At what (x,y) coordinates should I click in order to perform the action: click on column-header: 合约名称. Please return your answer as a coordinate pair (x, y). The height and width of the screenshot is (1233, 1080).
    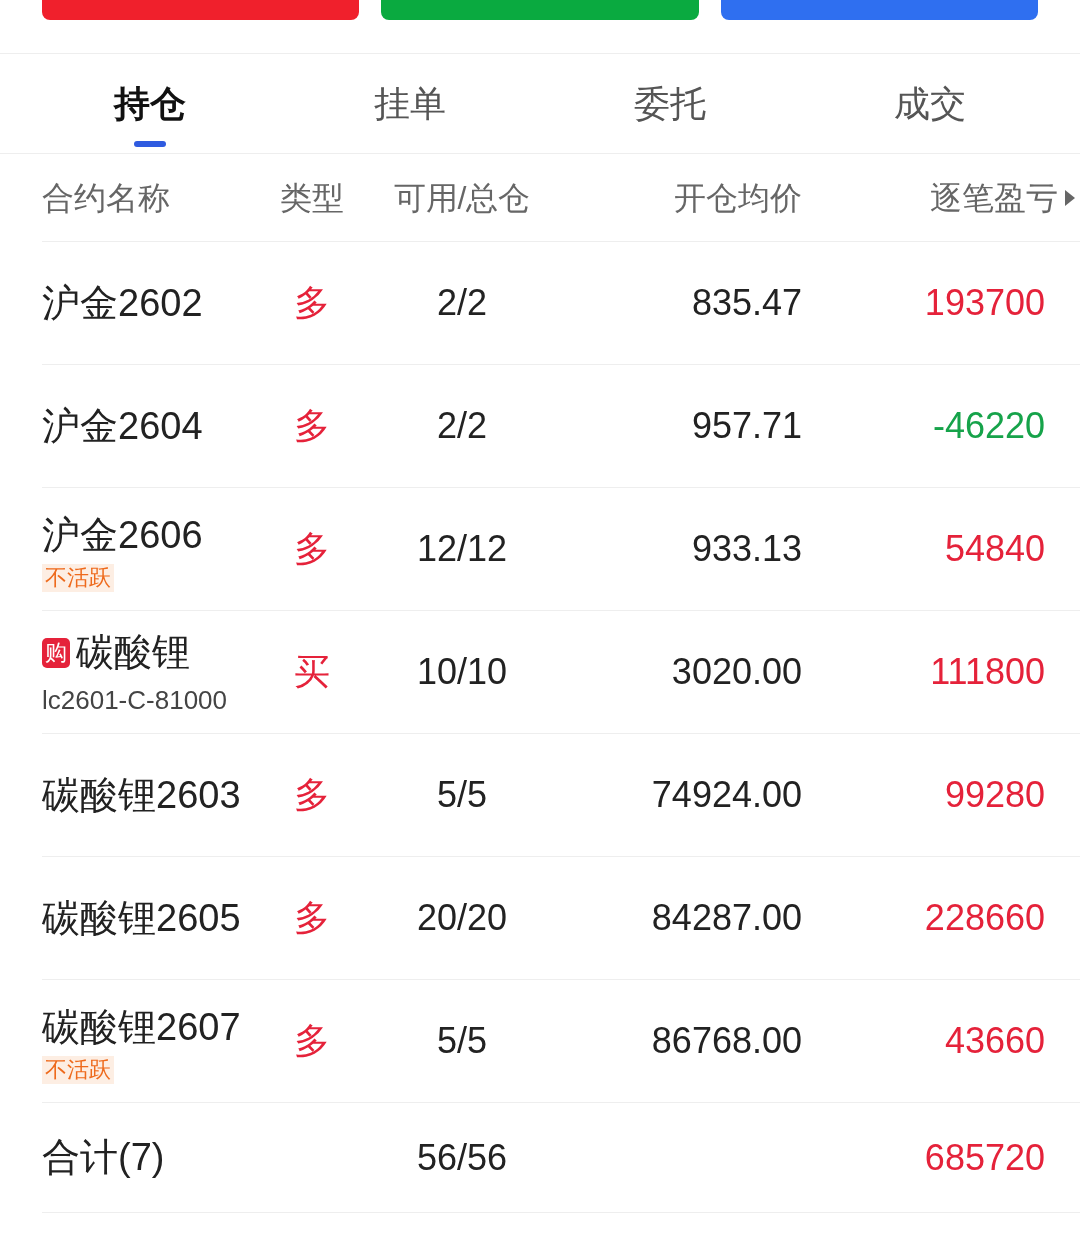
    Looking at the image, I should click on (106, 198).